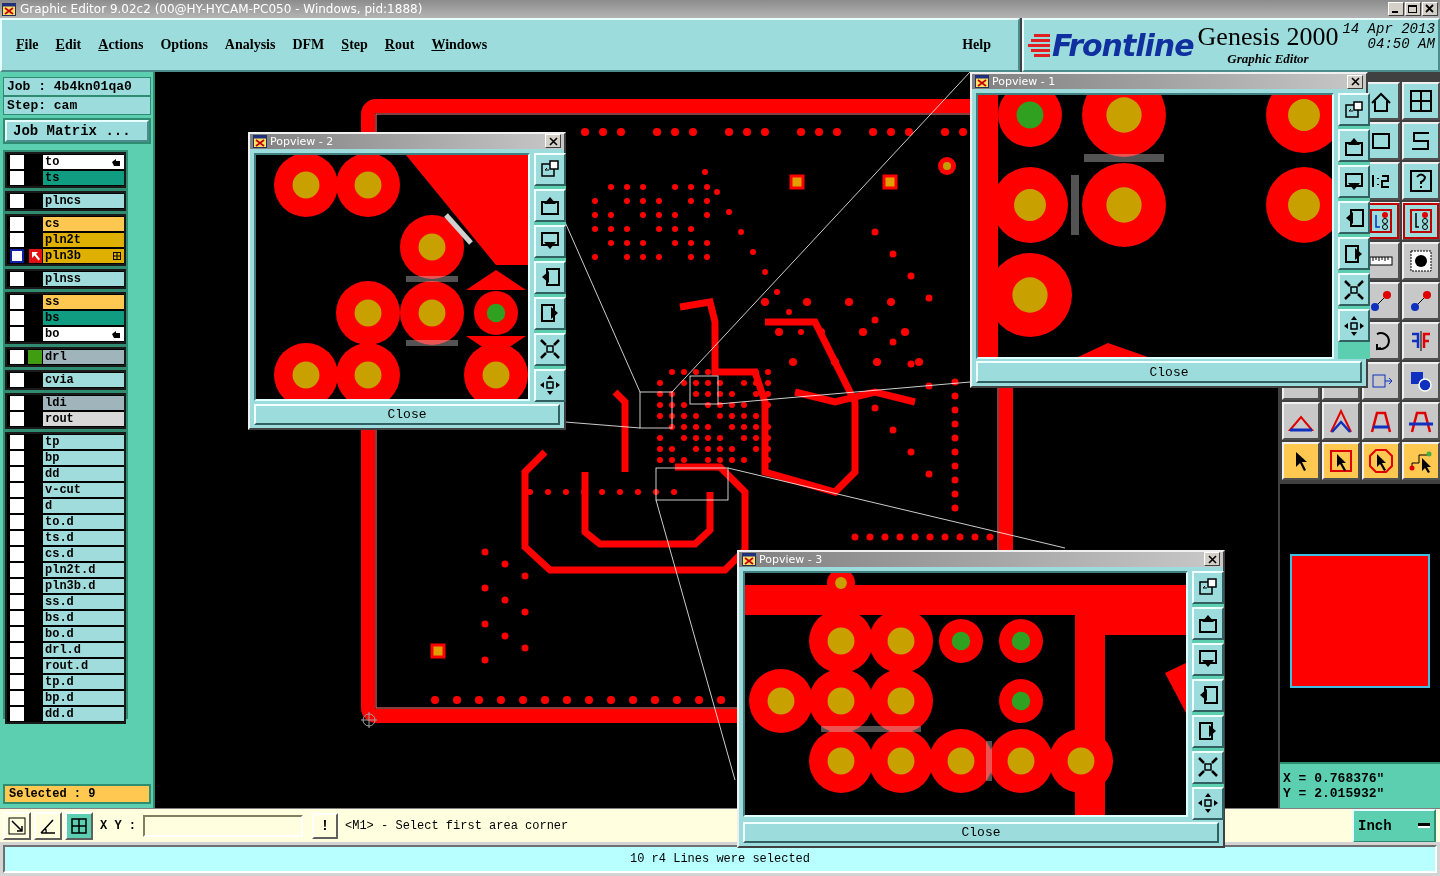 The width and height of the screenshot is (1440, 876). I want to click on layer-name: bo.d, so click(83, 634).